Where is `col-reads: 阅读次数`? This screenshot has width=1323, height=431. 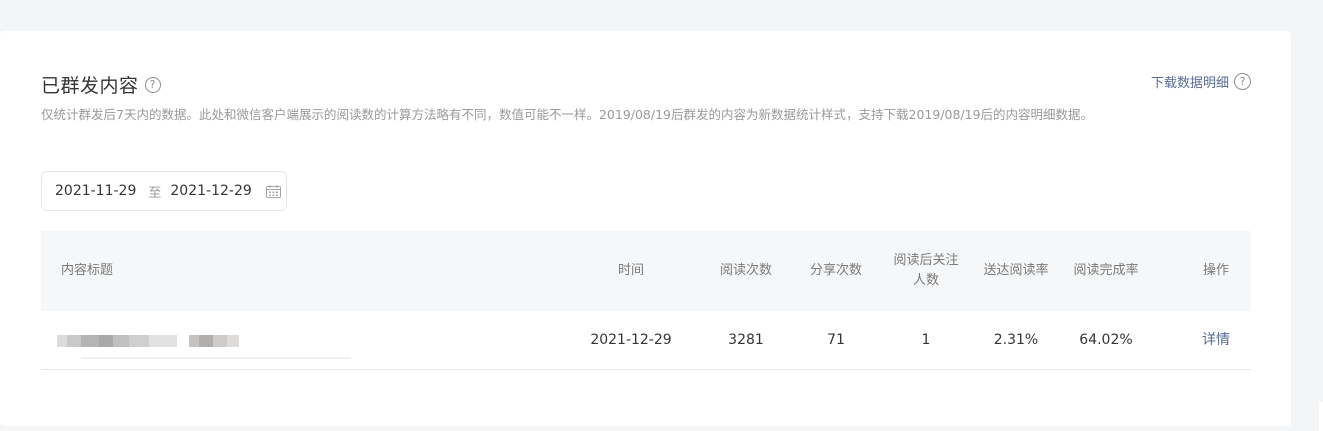
col-reads: 阅读次数 is located at coordinates (745, 270).